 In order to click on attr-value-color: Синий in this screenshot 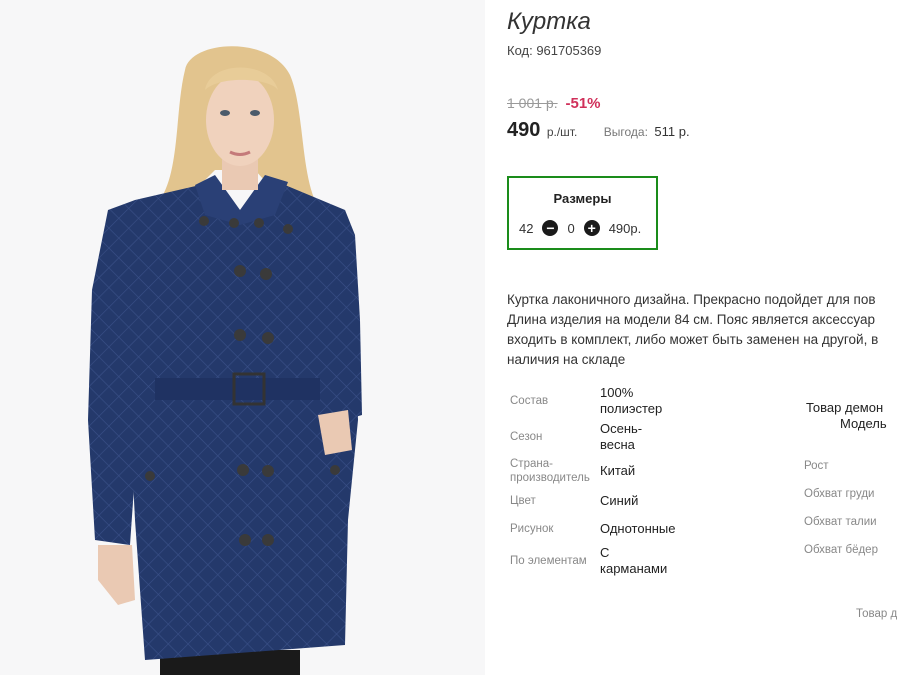, I will do `click(619, 500)`.